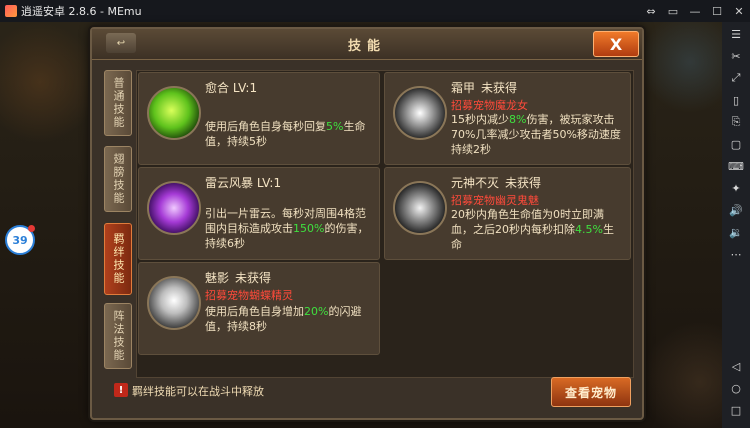 The height and width of the screenshot is (428, 750). What do you see at coordinates (420, 113) in the screenshot?
I see `frost-armor-icon` at bounding box center [420, 113].